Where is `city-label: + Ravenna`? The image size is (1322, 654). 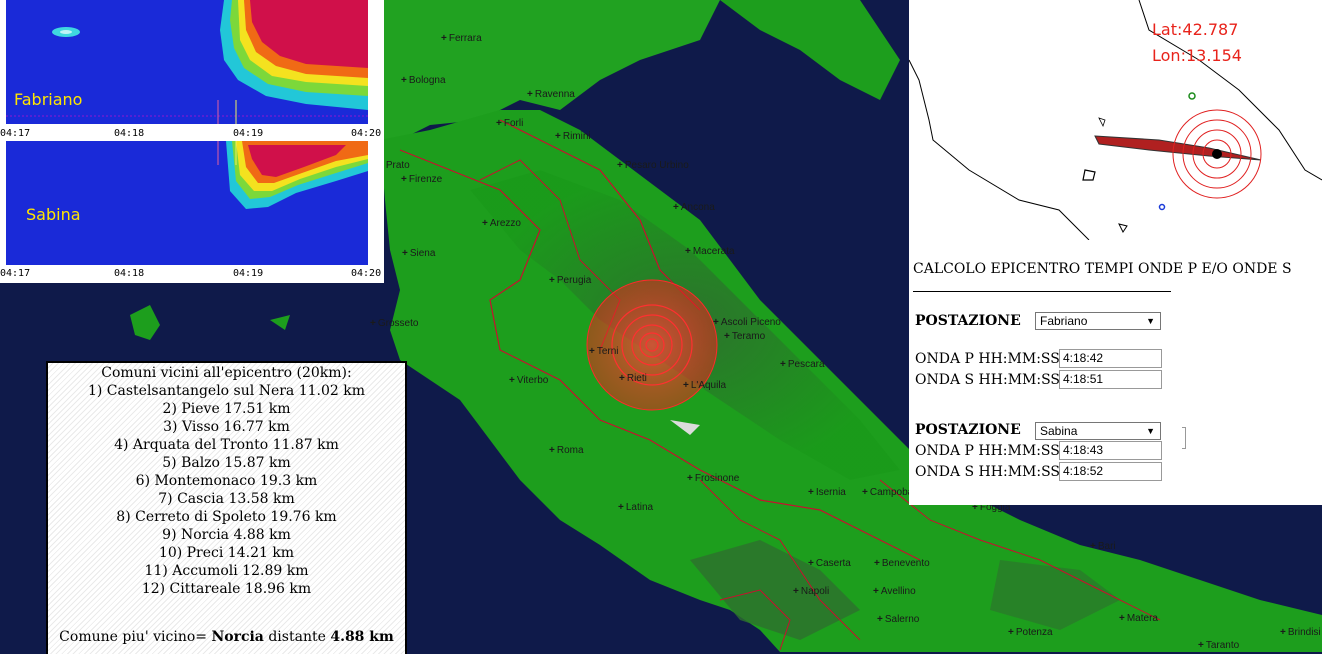 city-label: + Ravenna is located at coordinates (551, 94).